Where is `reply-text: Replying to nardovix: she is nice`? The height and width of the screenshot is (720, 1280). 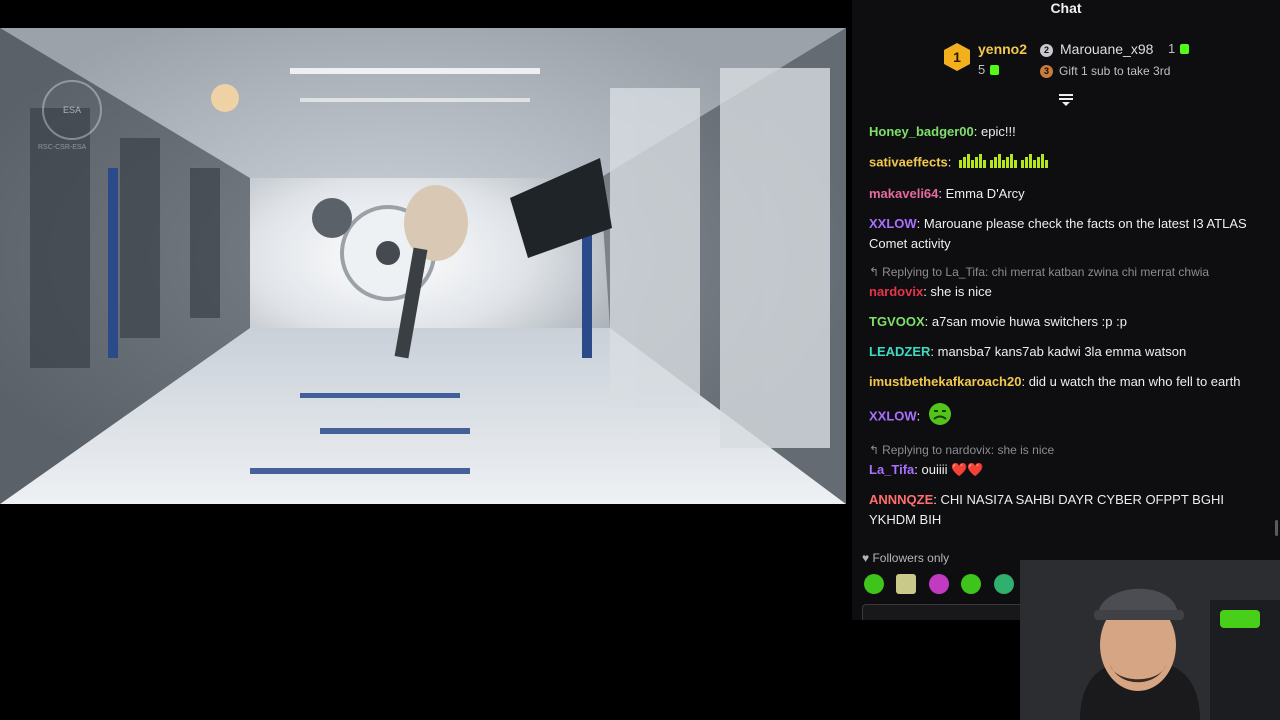
reply-text: Replying to nardovix: she is nice is located at coordinates (968, 450).